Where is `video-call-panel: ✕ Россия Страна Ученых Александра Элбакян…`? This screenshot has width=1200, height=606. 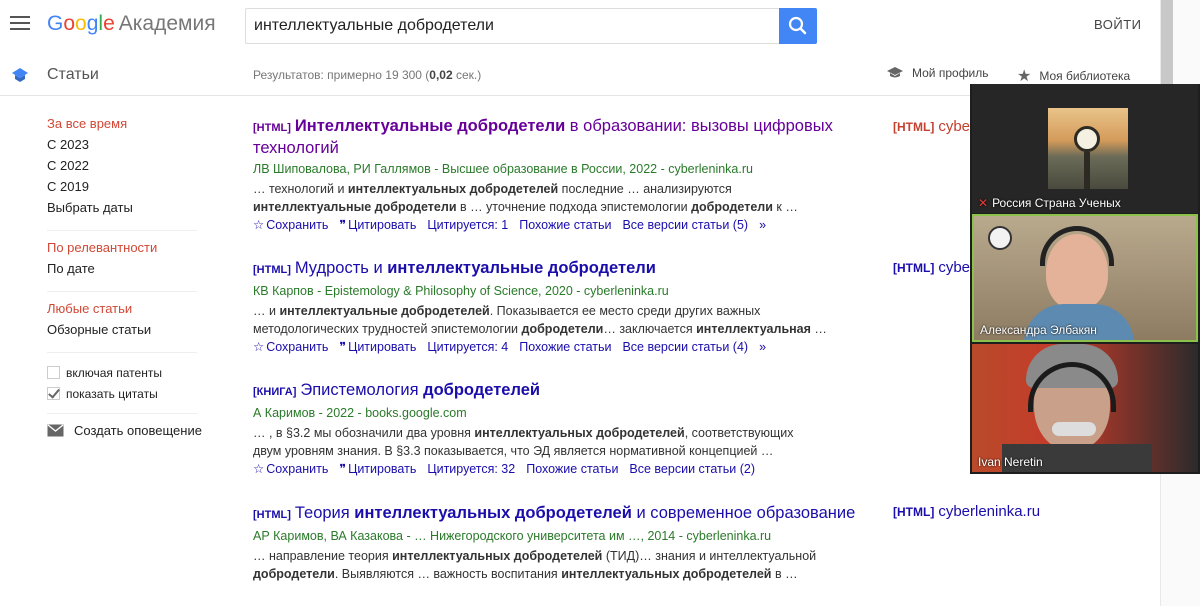
video-call-panel: ✕ Россия Страна Ученых Александра Элбакян… is located at coordinates (1085, 279).